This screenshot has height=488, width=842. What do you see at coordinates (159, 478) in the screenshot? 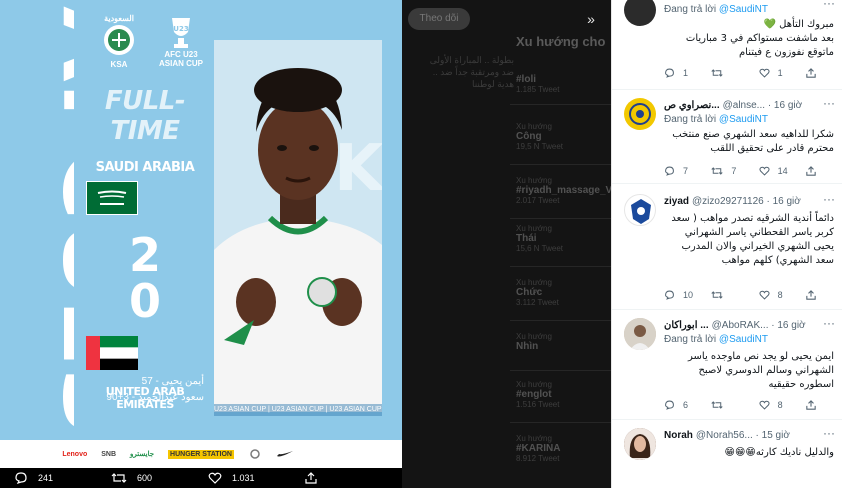
I see `retweet-action: 600` at bounding box center [159, 478].